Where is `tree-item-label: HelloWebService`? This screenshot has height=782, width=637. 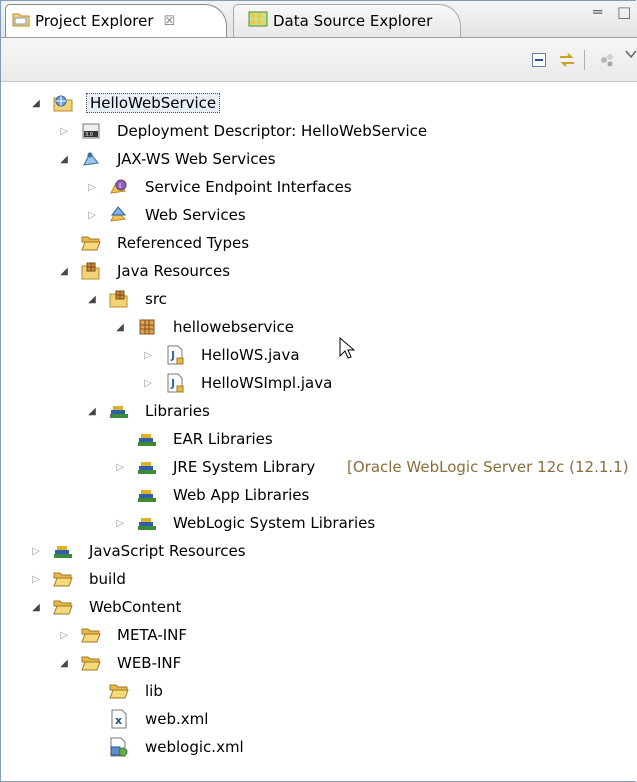
tree-item-label: HelloWebService is located at coordinates (153, 103).